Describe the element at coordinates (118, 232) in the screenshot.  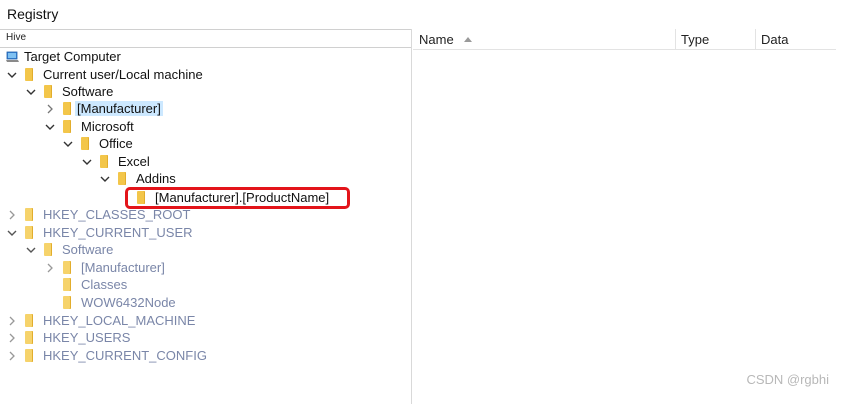
I see `tree-node-label: HKEY_CURRENT_USER` at that location.